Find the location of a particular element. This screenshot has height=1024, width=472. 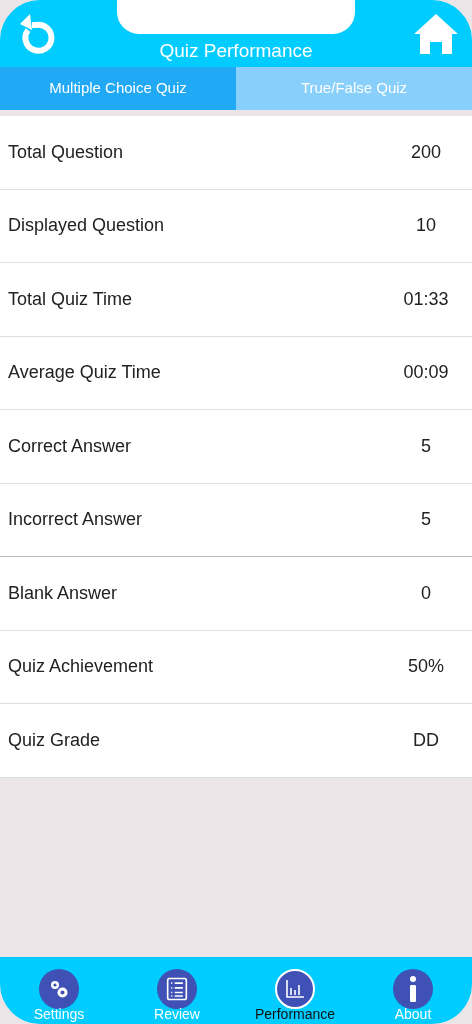

bottom-tab: Performance is located at coordinates (295, 990).